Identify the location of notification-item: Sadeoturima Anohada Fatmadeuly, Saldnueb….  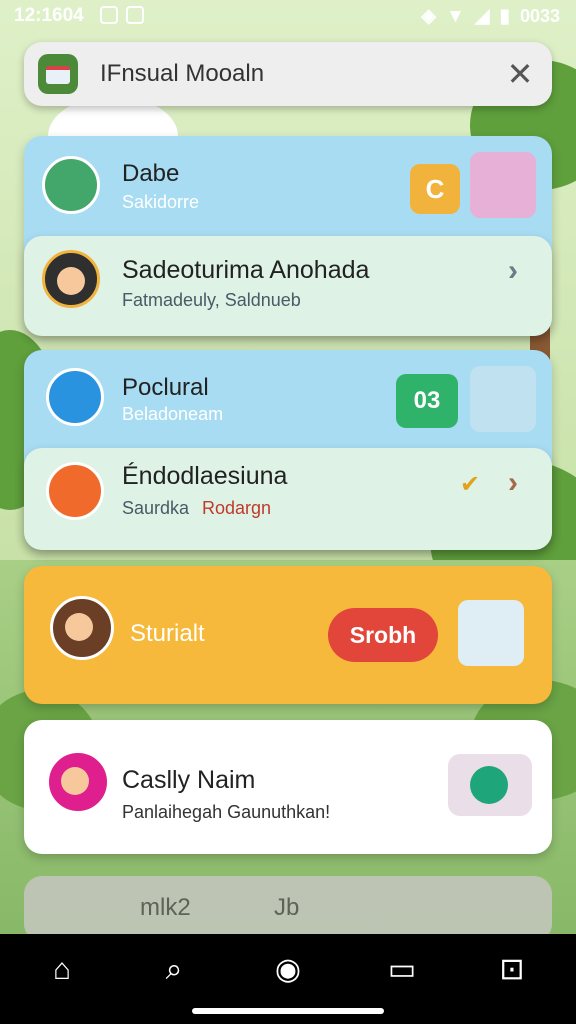
(288, 286).